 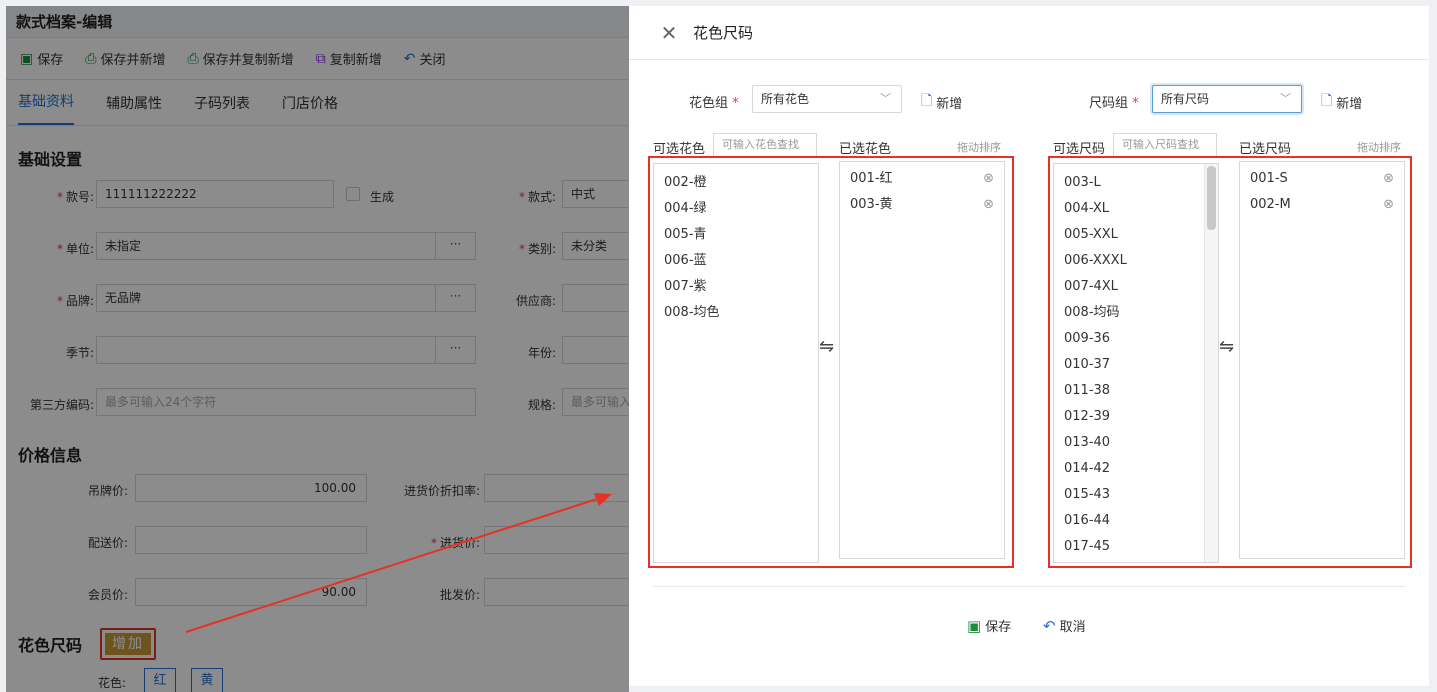 What do you see at coordinates (1029, 33) in the screenshot?
I see `dialog-header: ✕ 花色尺码` at bounding box center [1029, 33].